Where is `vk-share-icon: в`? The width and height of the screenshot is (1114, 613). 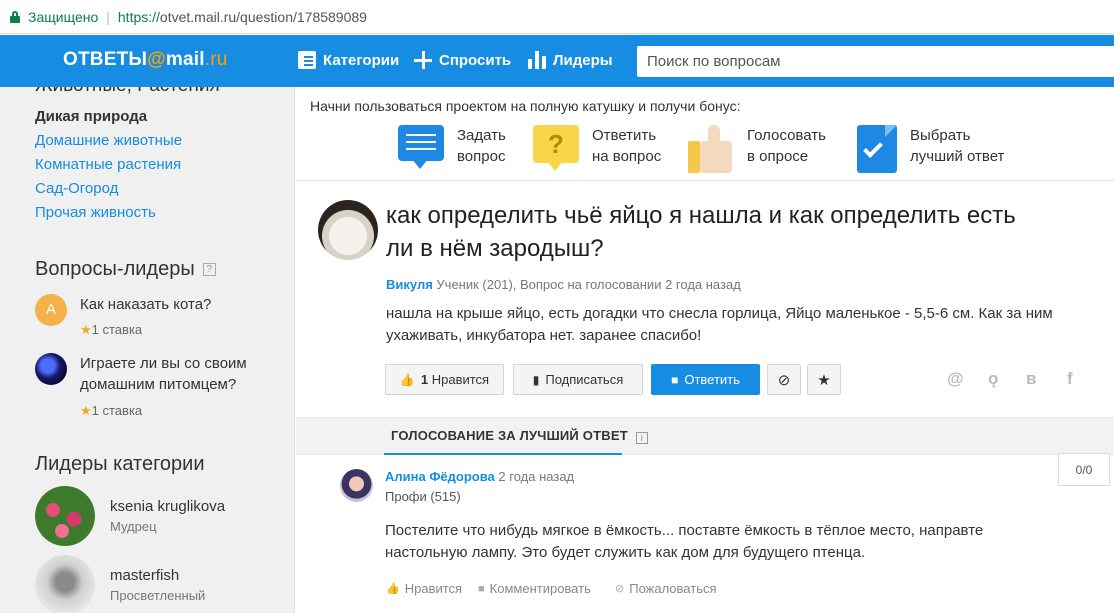 vk-share-icon: в is located at coordinates (1031, 379).